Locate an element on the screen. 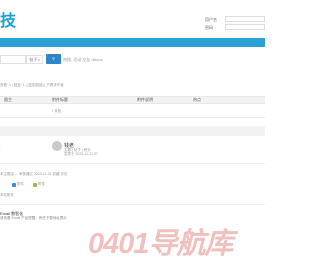  search-scope-select: 帖子 ▾ is located at coordinates (34, 59).